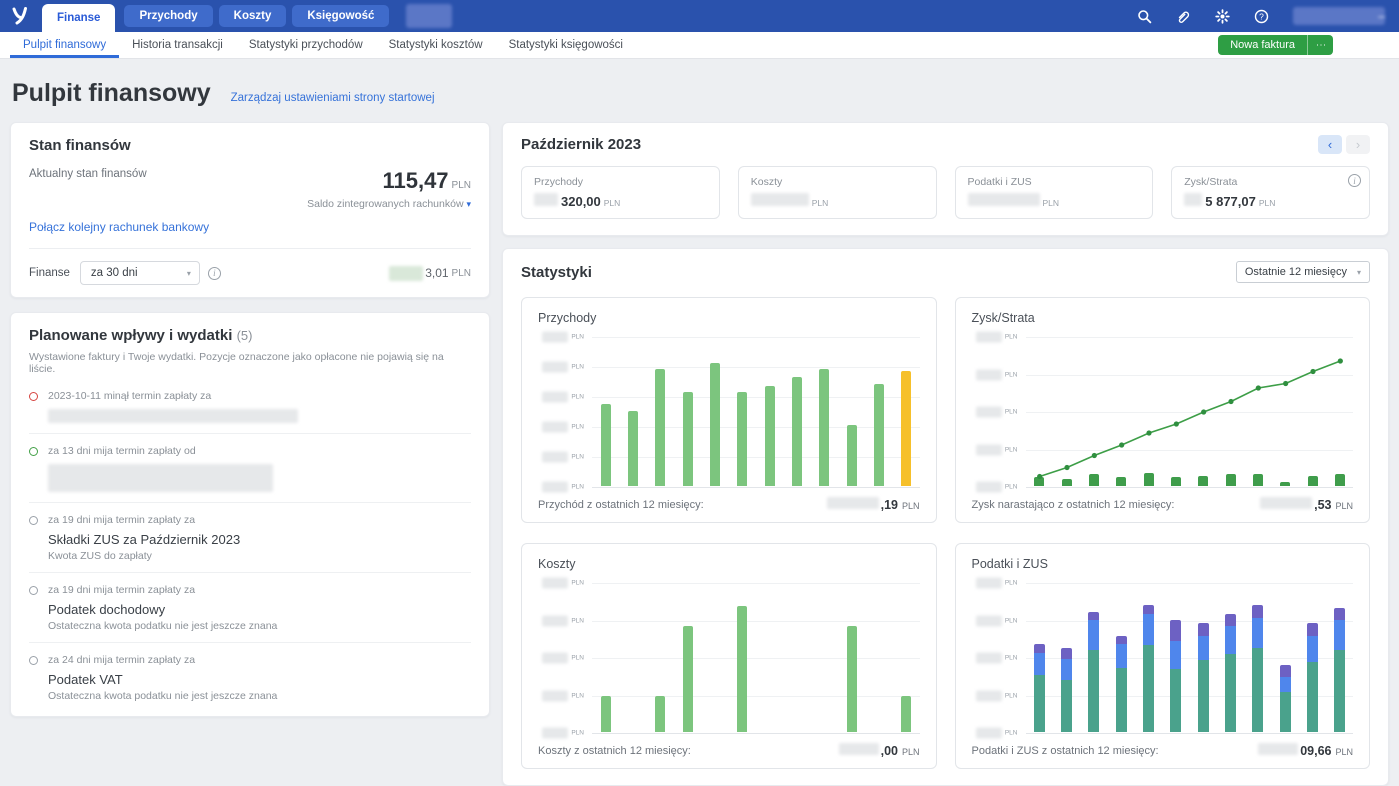  What do you see at coordinates (858, 749) in the screenshot?
I see `redacted-amount-prefix` at bounding box center [858, 749].